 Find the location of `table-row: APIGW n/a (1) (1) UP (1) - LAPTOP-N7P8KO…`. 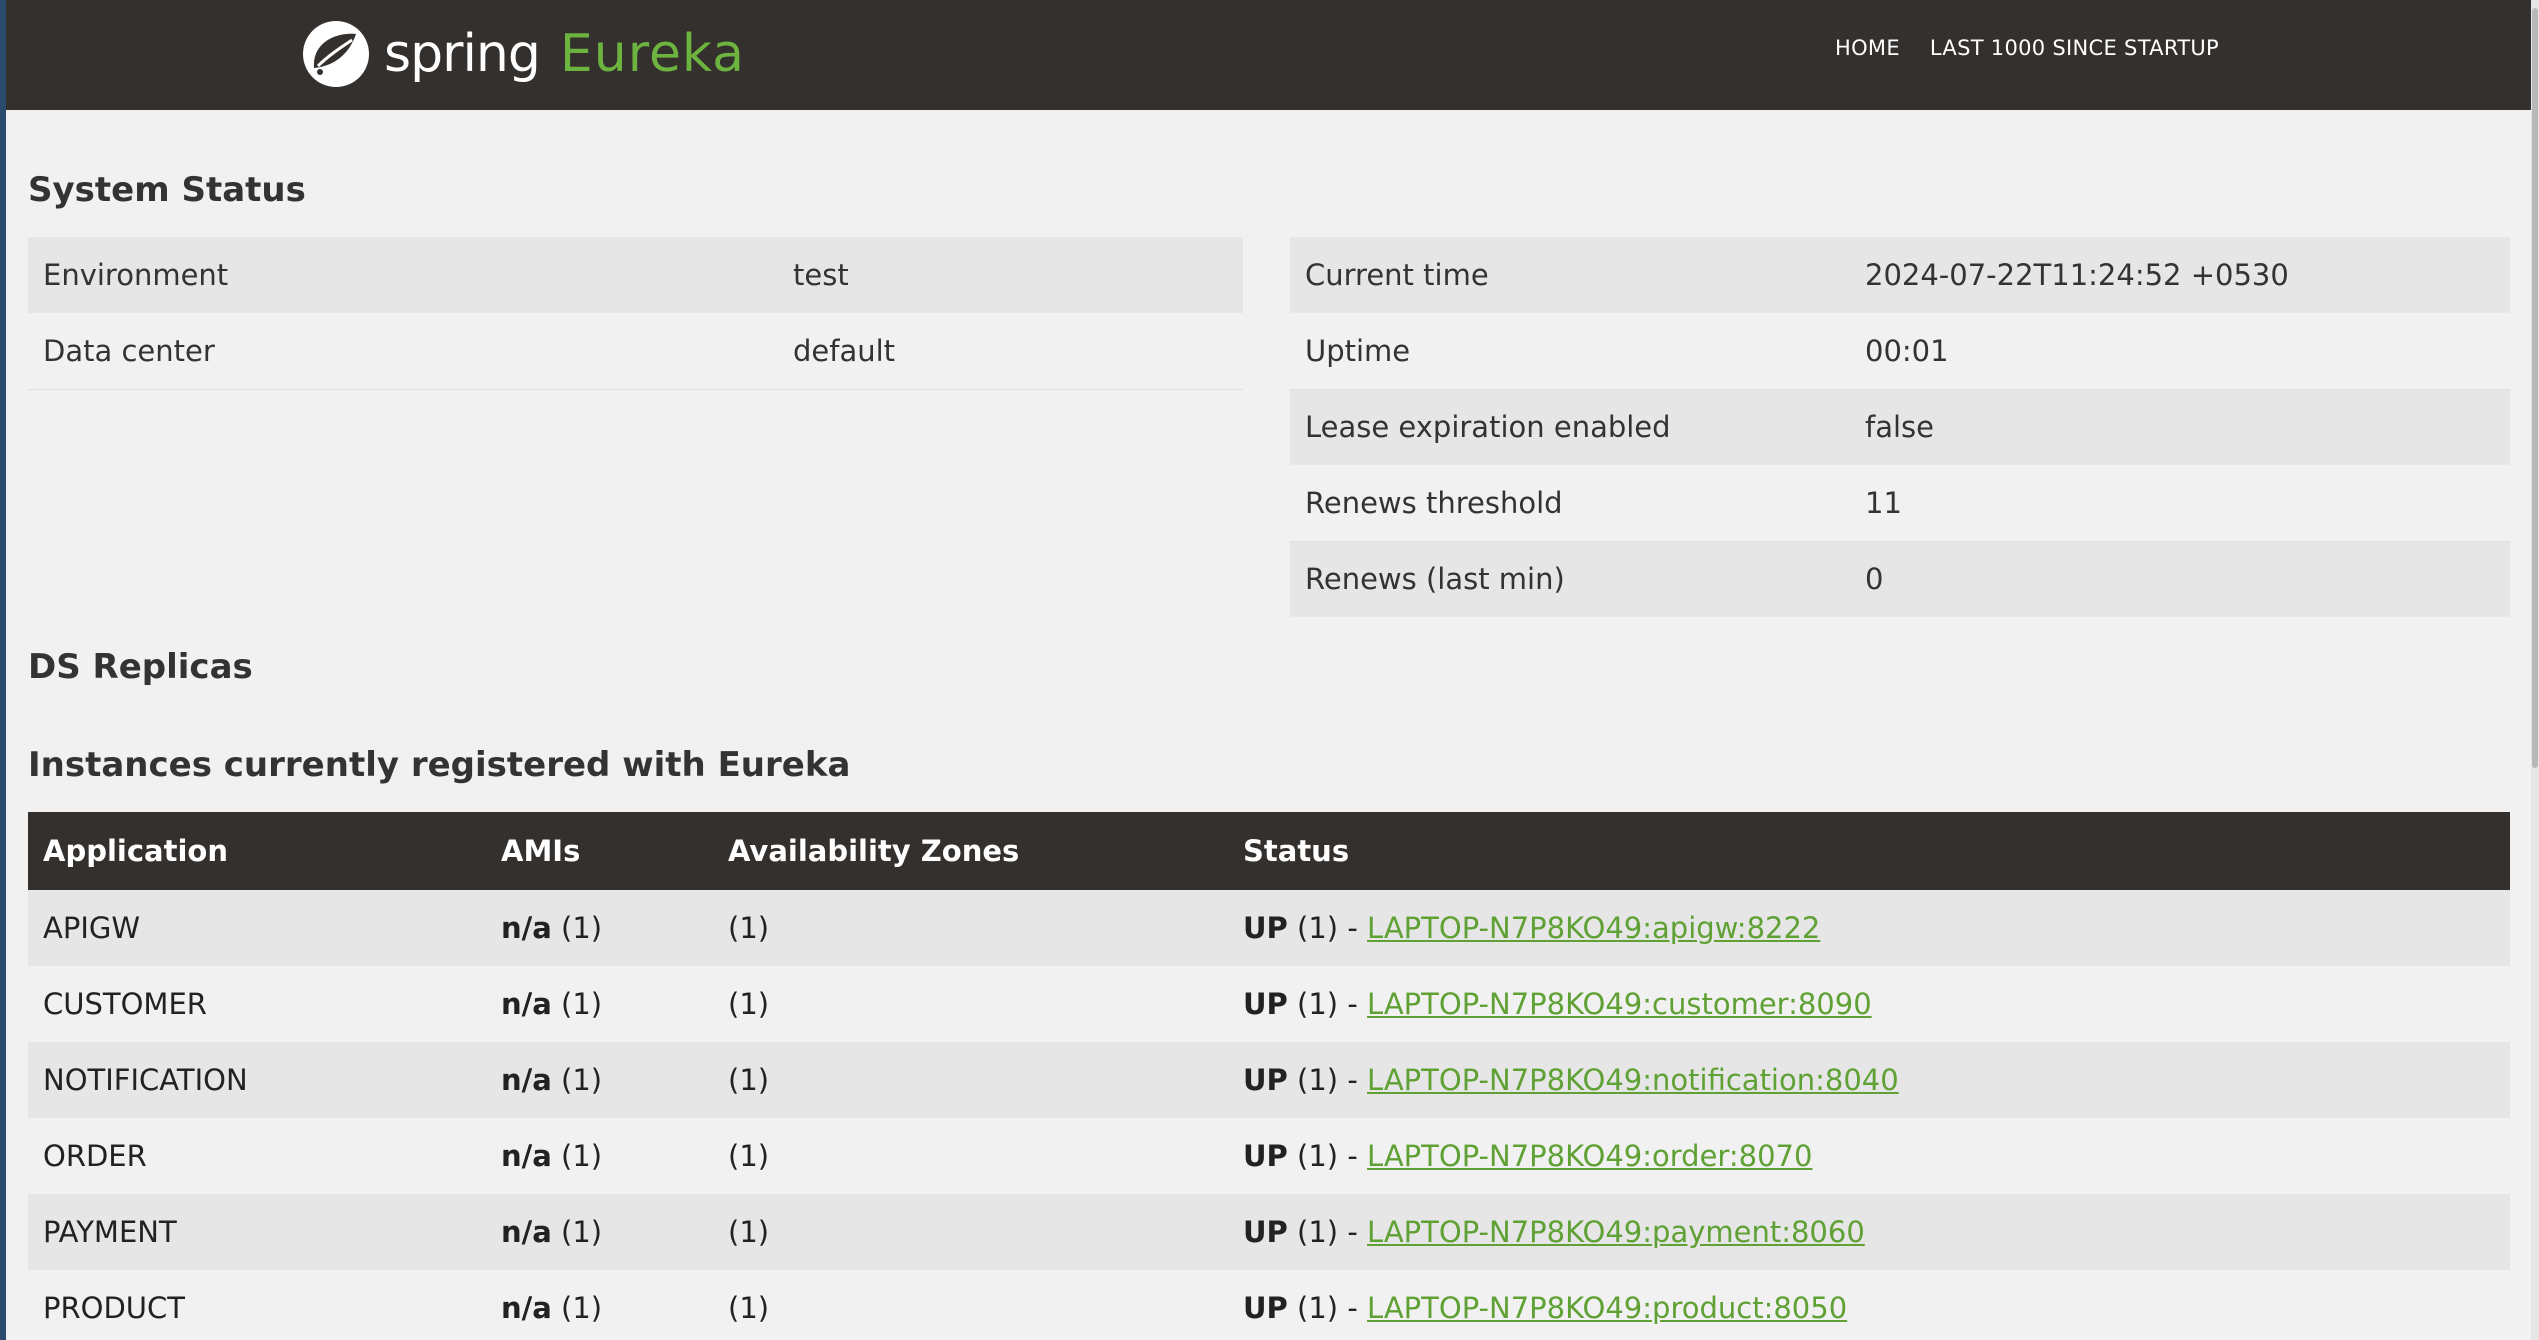

table-row: APIGW n/a (1) (1) UP (1) - LAPTOP-N7P8KO… is located at coordinates (1269, 928).